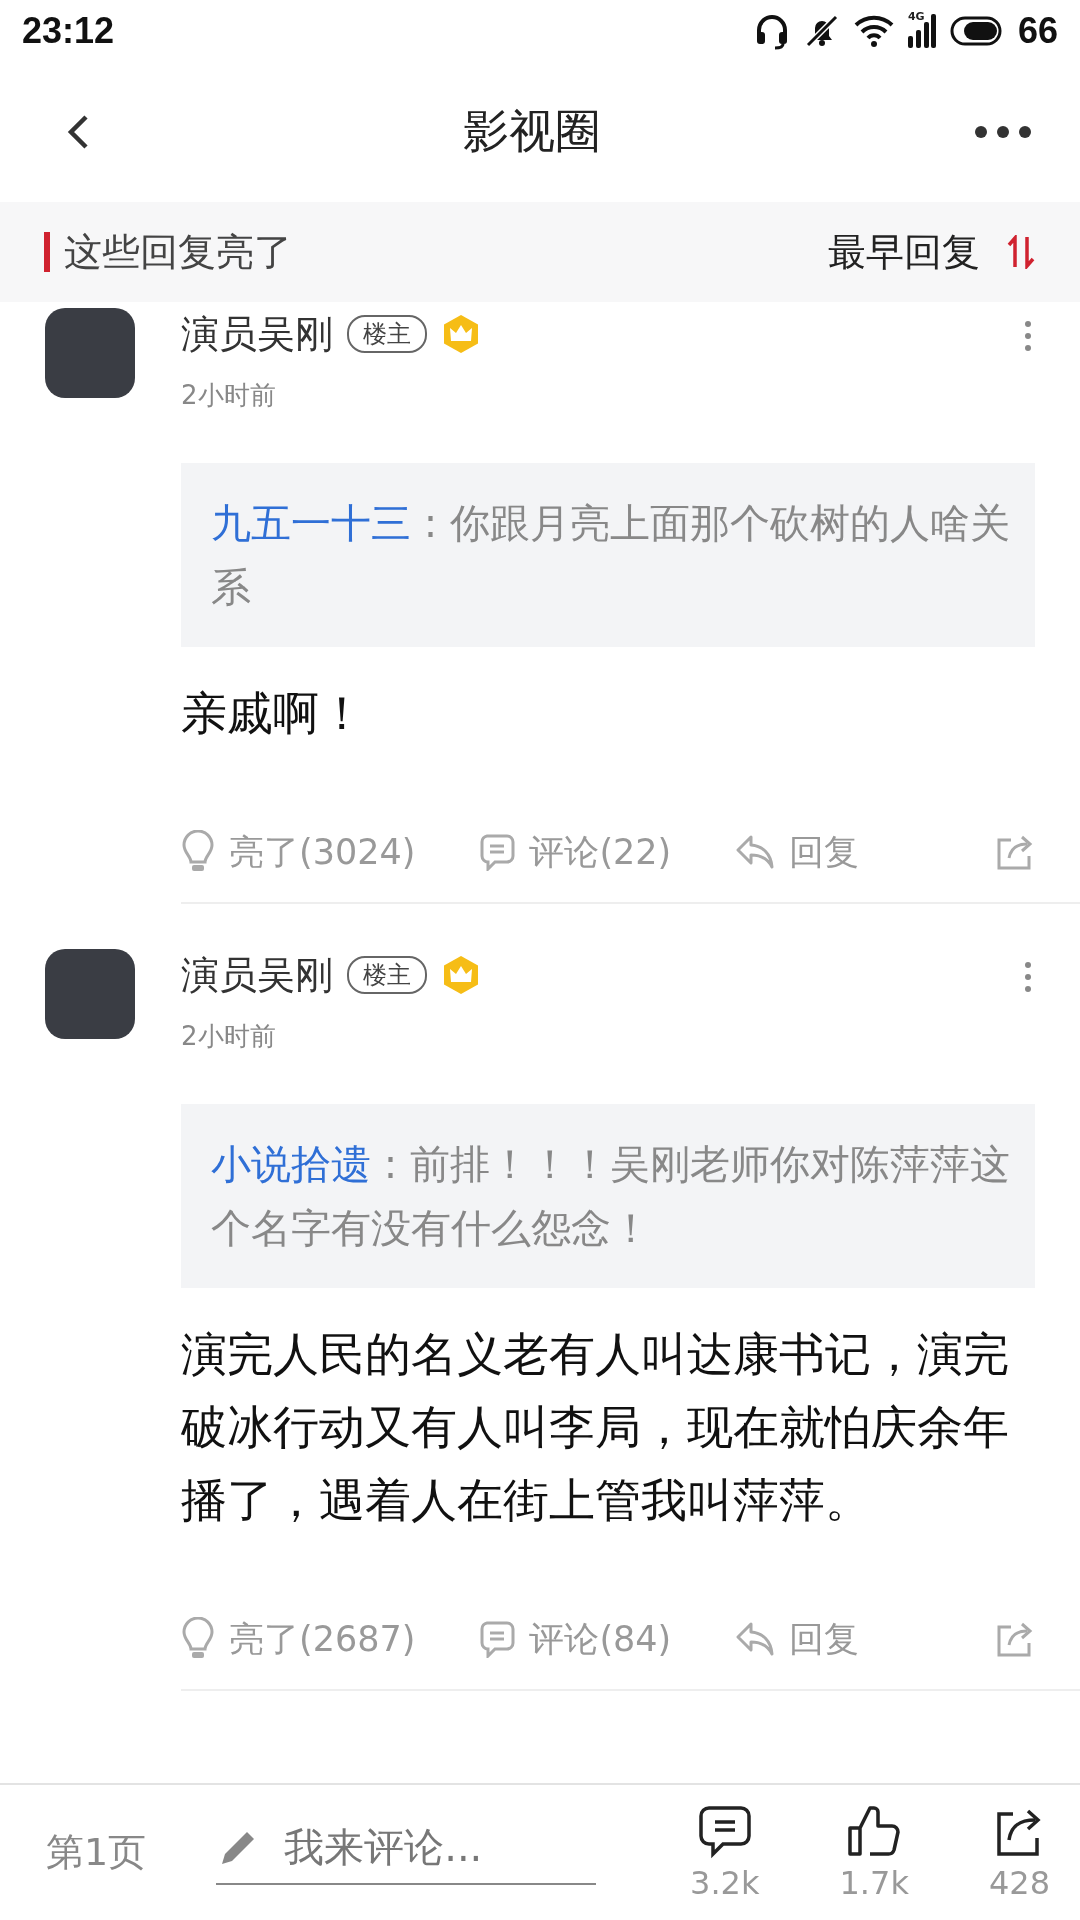 The height and width of the screenshot is (1920, 1080). Describe the element at coordinates (78, 132) in the screenshot. I see `back-icon` at that location.